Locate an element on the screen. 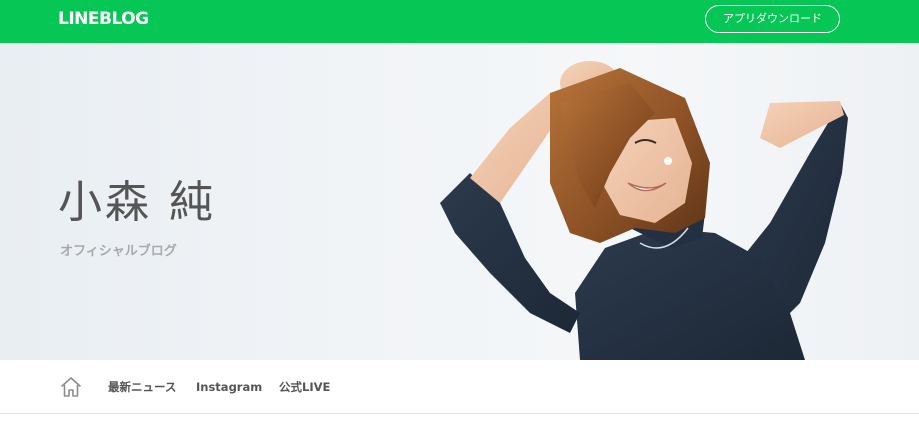 The height and width of the screenshot is (429, 919). nav-item-official-live: 公式LIVE is located at coordinates (304, 387).